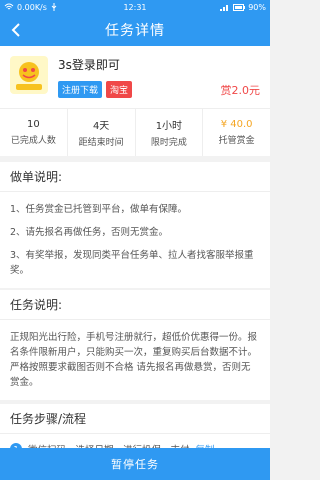 The height and width of the screenshot is (480, 320). Describe the element at coordinates (169, 126) in the screenshot. I see `stat-time-limit-value: 1小时` at that location.